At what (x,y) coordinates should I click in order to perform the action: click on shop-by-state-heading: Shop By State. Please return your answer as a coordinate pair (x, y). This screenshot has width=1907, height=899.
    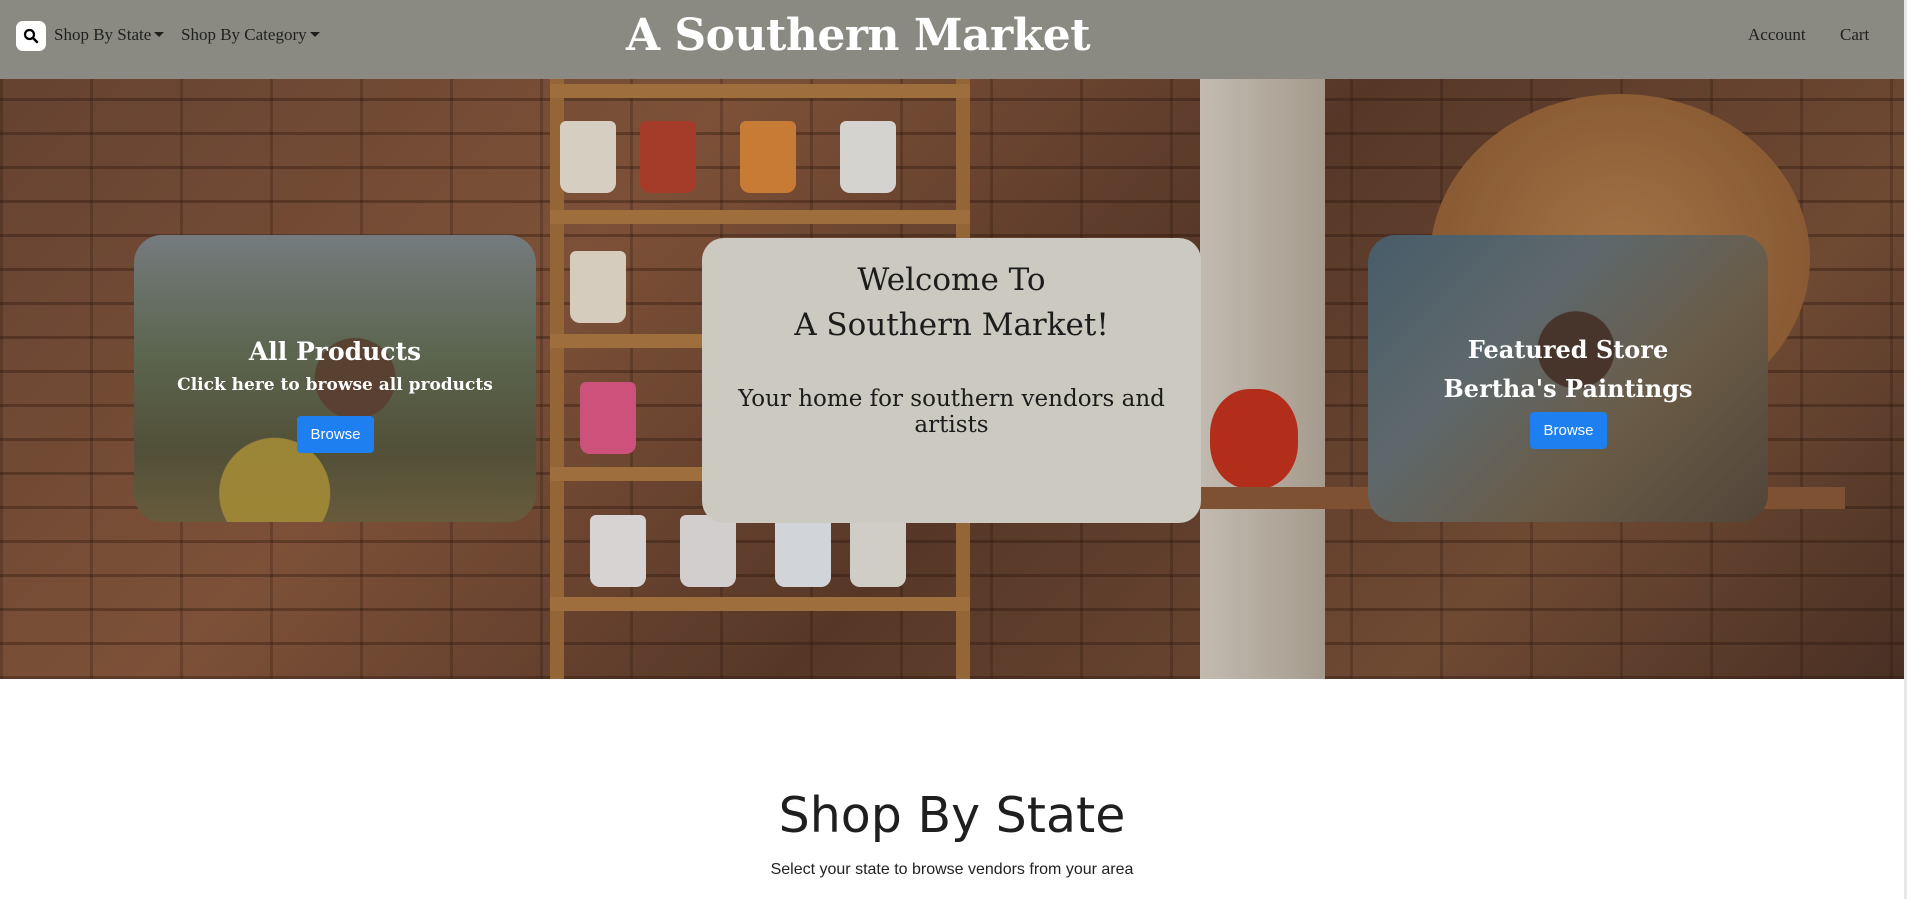
    Looking at the image, I should click on (952, 815).